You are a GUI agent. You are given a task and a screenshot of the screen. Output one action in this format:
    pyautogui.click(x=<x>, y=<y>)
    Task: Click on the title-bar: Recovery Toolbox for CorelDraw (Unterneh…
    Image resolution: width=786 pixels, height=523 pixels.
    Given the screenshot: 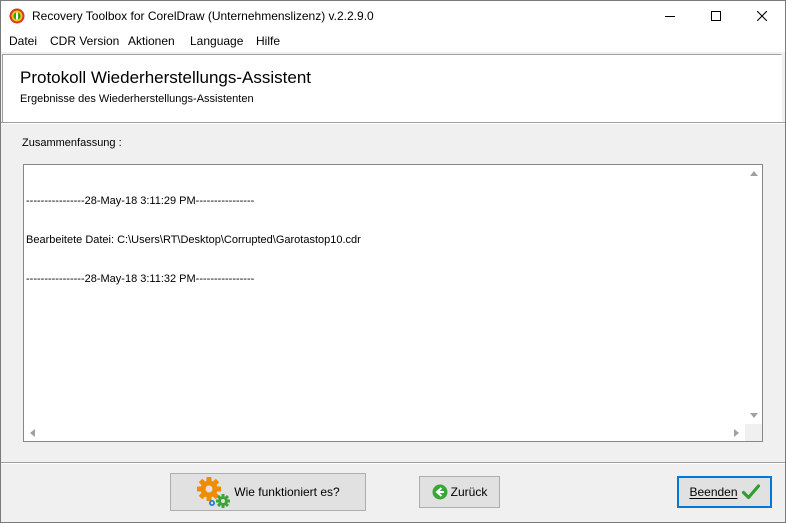 What is the action you would take?
    pyautogui.click(x=393, y=16)
    